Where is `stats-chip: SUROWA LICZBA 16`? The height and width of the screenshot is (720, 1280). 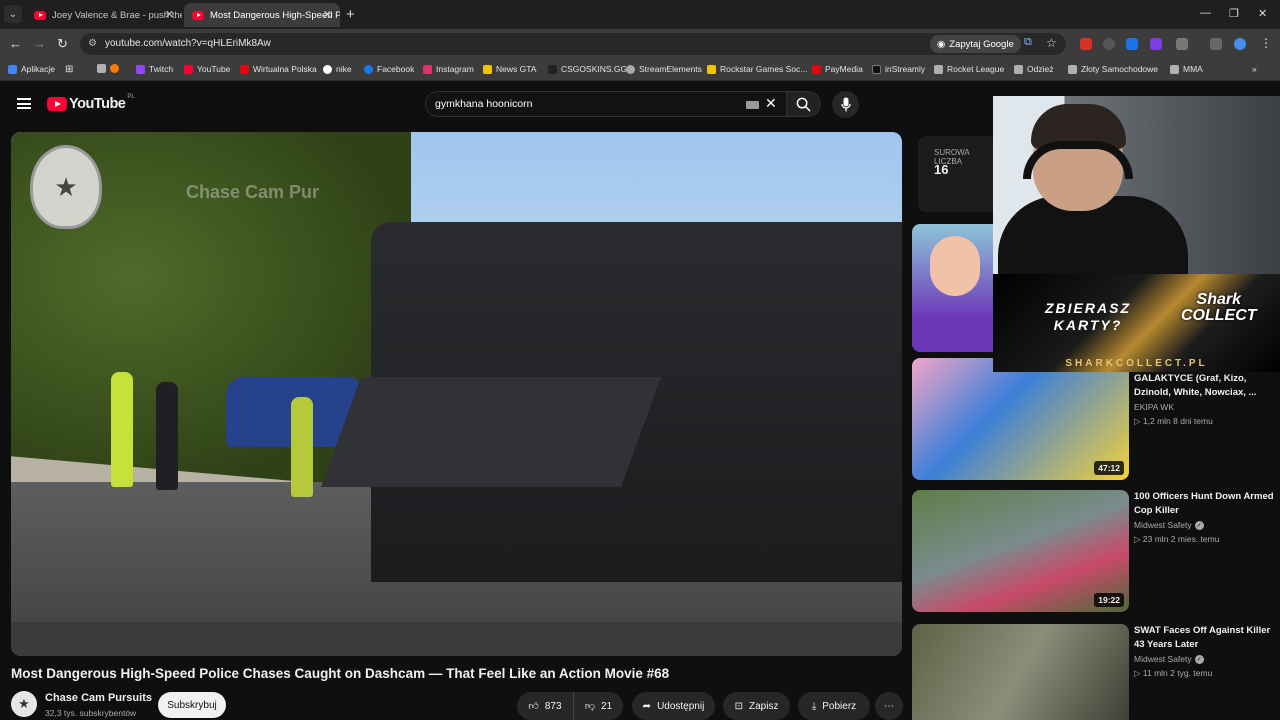 stats-chip: SUROWA LICZBA 16 is located at coordinates (958, 174).